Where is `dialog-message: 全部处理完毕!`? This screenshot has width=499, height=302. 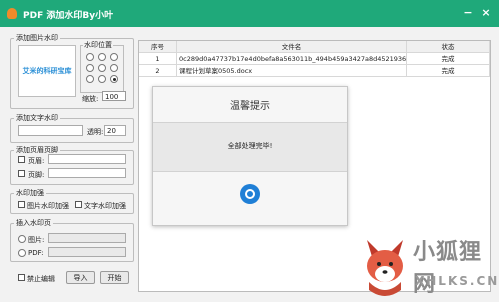 dialog-message: 全部处理完毕! is located at coordinates (250, 146).